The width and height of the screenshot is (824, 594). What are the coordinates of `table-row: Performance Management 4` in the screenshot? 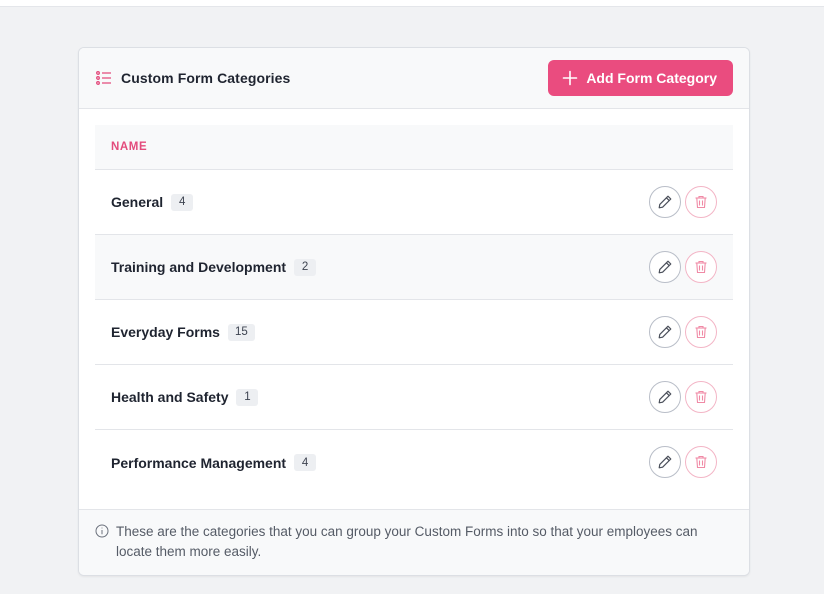 It's located at (414, 462).